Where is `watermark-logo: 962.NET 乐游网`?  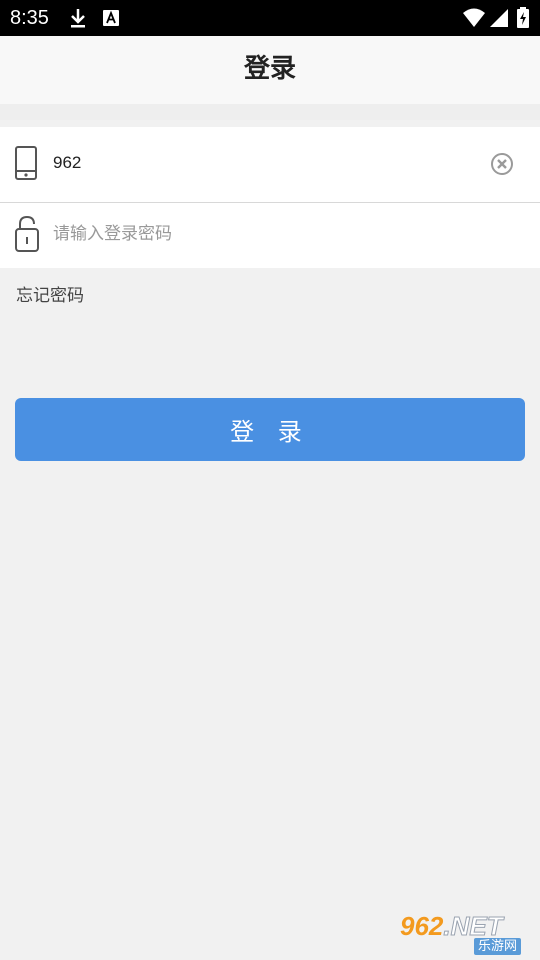 watermark-logo: 962.NET 乐游网 is located at coordinates (467, 934).